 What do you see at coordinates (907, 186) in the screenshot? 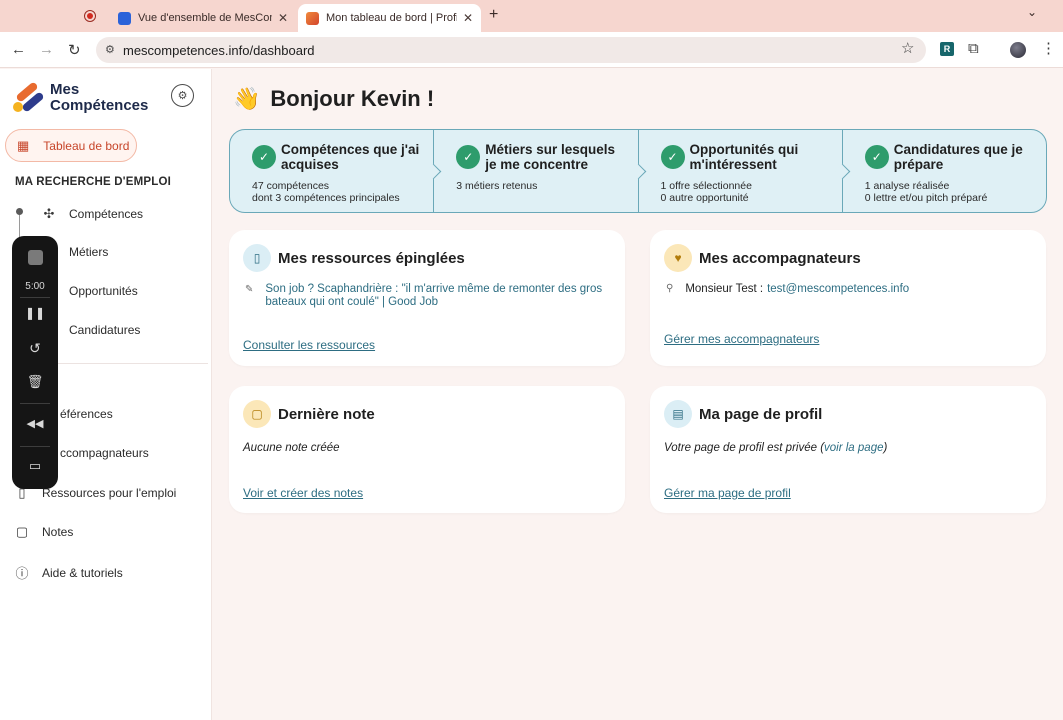
I see `step-detail: 1 analyse réalisée` at bounding box center [907, 186].